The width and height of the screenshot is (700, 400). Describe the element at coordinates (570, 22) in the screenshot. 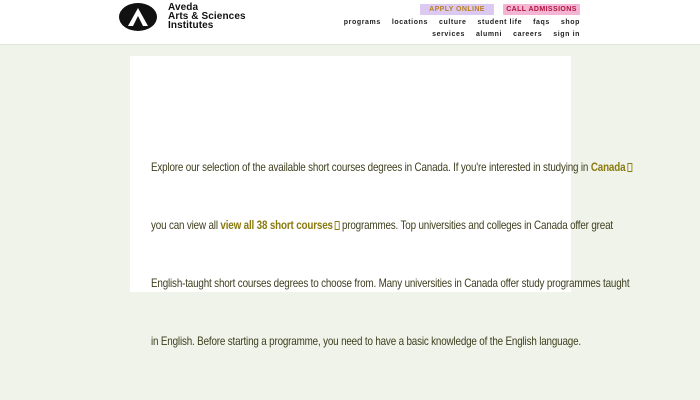

I see `nav-item-shop: shop` at that location.